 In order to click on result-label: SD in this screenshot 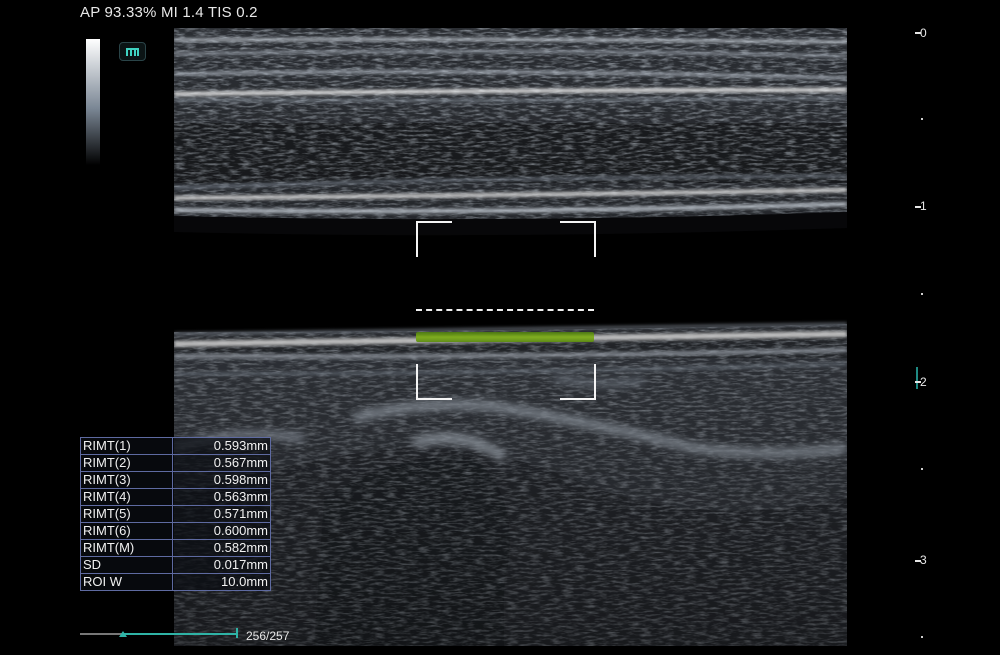, I will do `click(126, 565)`.